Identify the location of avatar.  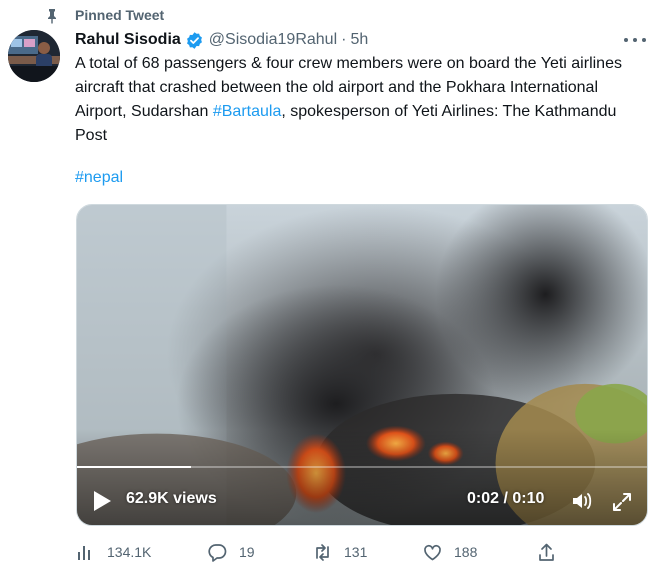
(34, 56).